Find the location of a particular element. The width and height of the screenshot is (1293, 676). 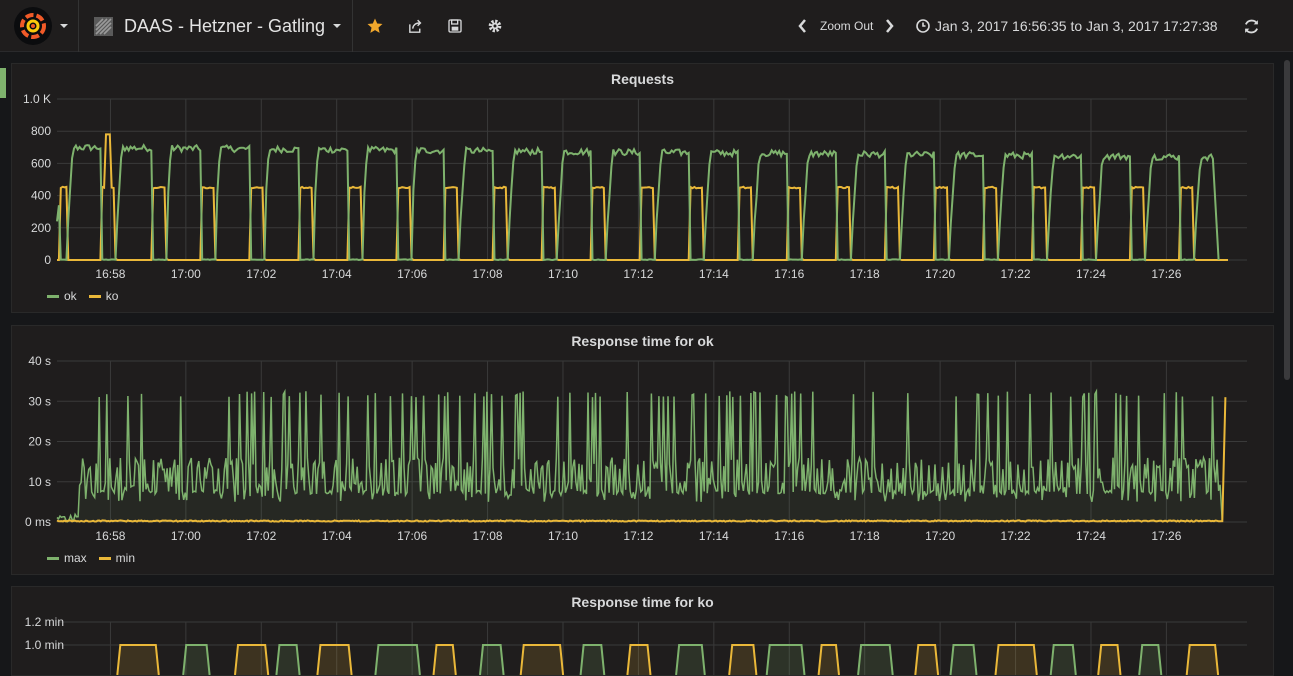

y-tick-label: 1.2 min is located at coordinates (44, 622).